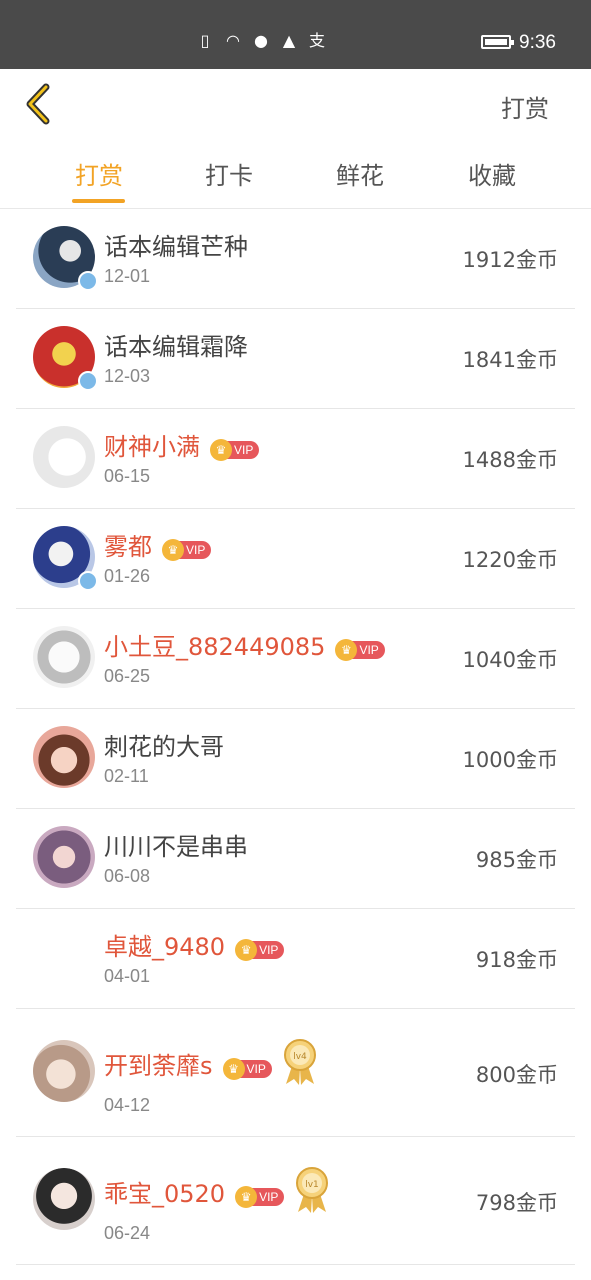 This screenshot has width=591, height=1280. I want to click on list-item: 开到荼靡s ♛ VIP lv4 04-12 800金币, so click(295, 1073).